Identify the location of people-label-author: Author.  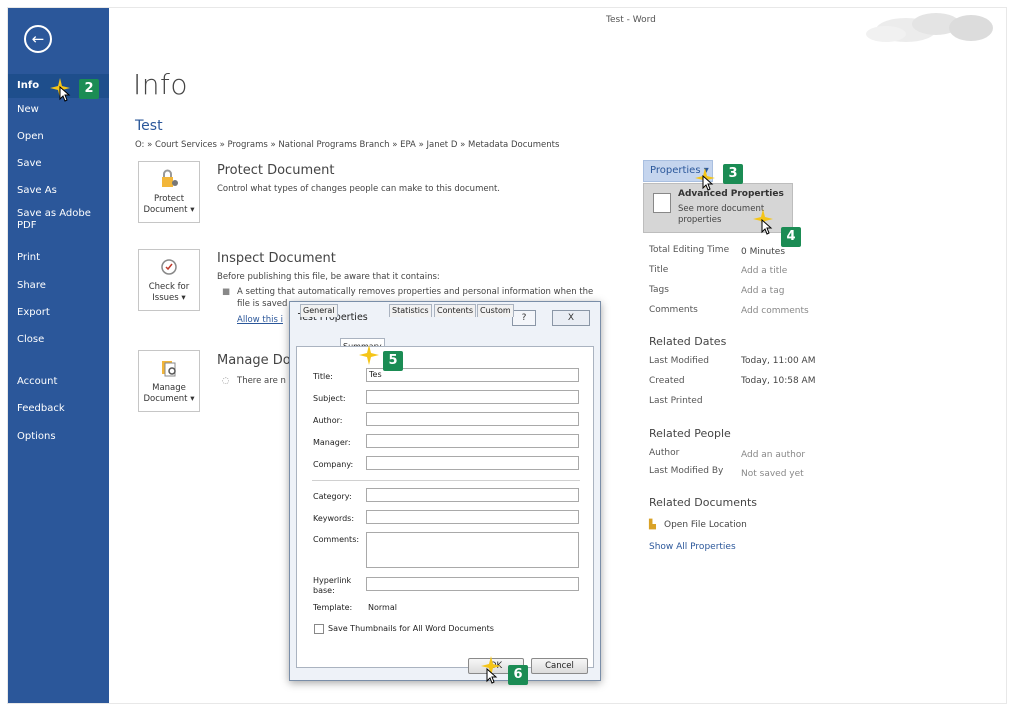
(664, 453).